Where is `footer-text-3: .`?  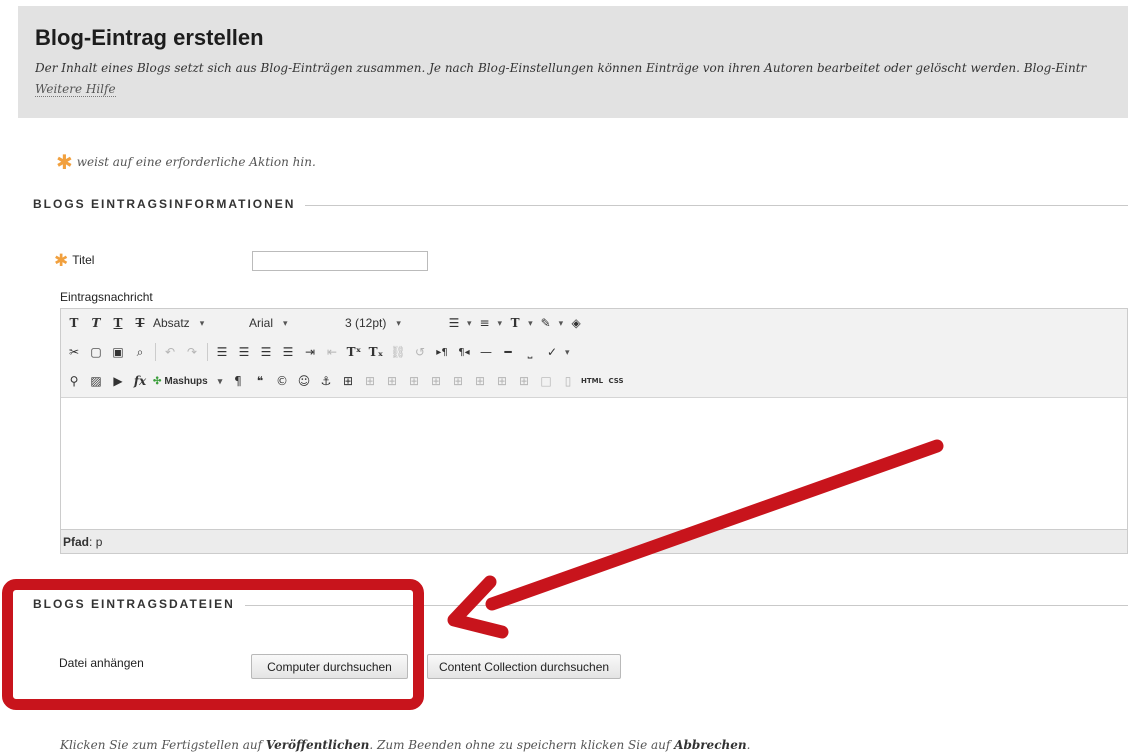 footer-text-3: . is located at coordinates (748, 745).